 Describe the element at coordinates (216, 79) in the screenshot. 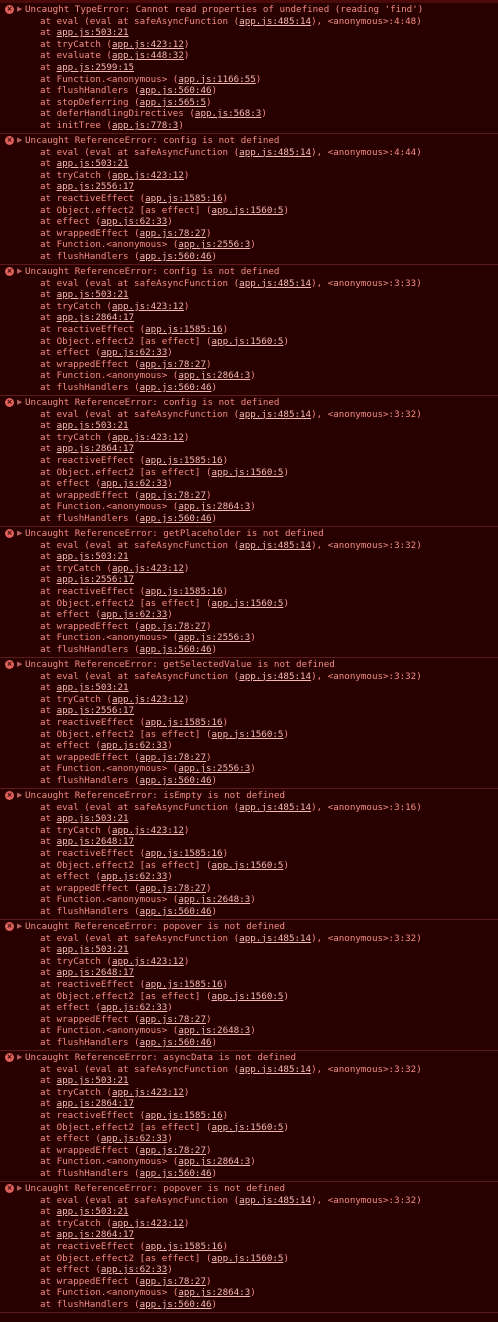

I see `stack-frame-source-link: app.js:1166:55` at that location.